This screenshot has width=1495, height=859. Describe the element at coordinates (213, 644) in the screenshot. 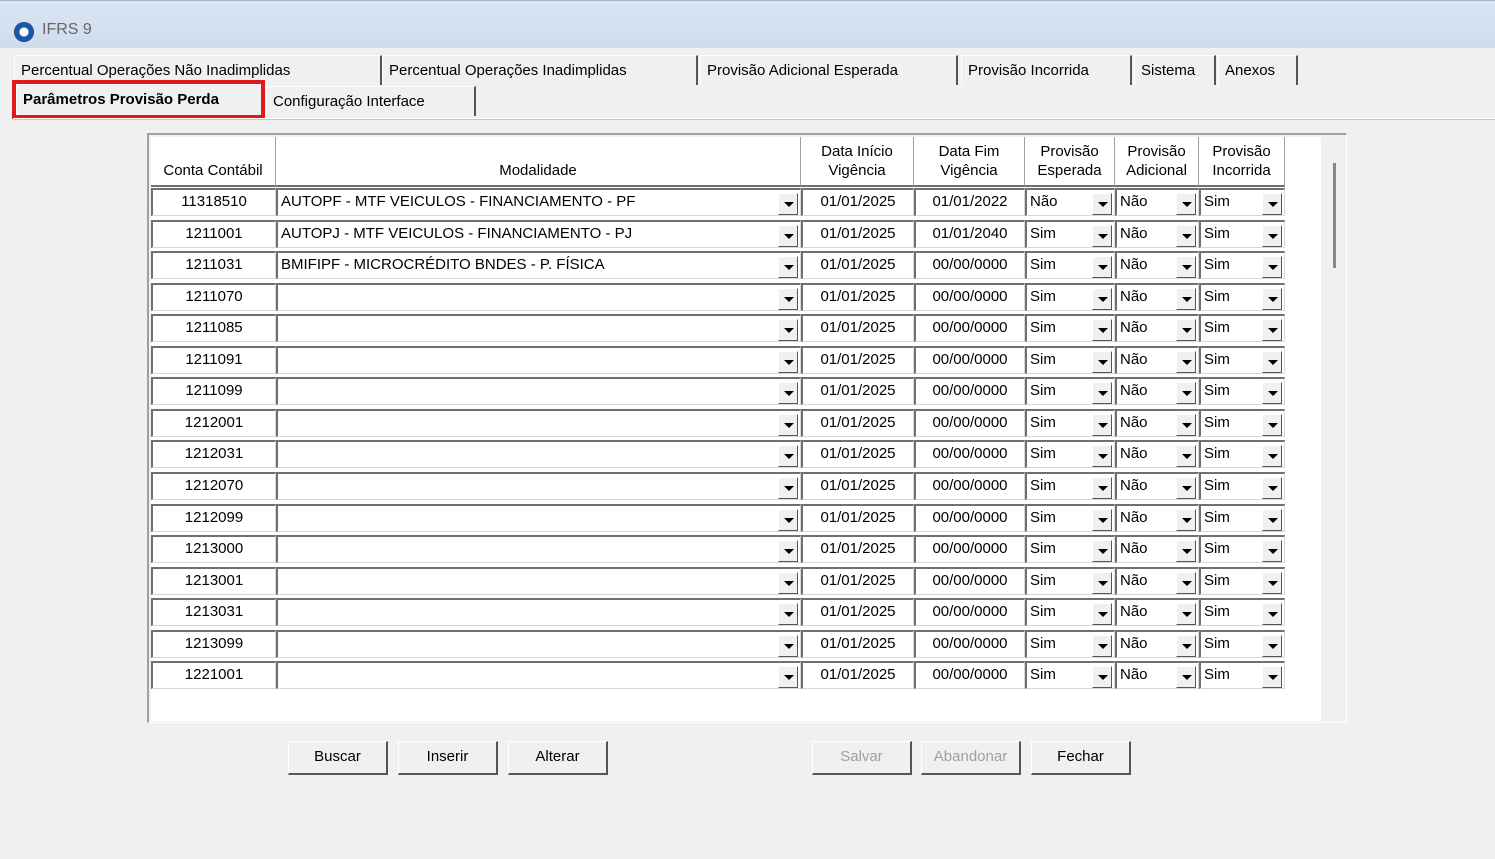

I see `cell-conta-contabil: 1213099` at that location.